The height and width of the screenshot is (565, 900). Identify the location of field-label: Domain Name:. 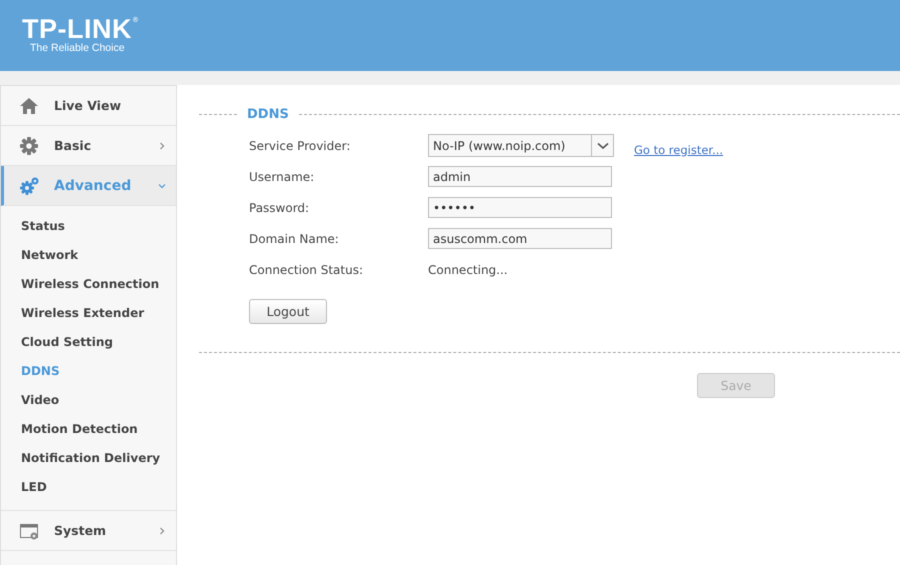
(294, 239).